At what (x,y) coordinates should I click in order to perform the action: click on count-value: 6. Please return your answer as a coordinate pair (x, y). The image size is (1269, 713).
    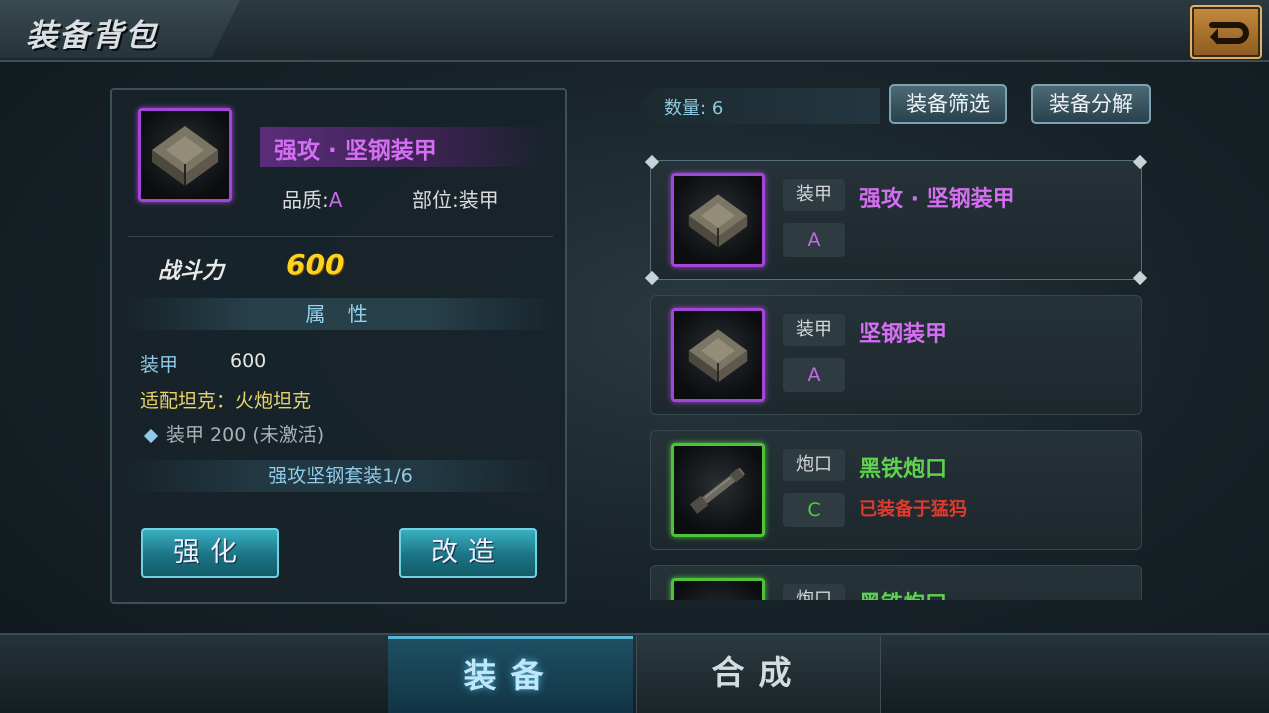
    Looking at the image, I should click on (717, 108).